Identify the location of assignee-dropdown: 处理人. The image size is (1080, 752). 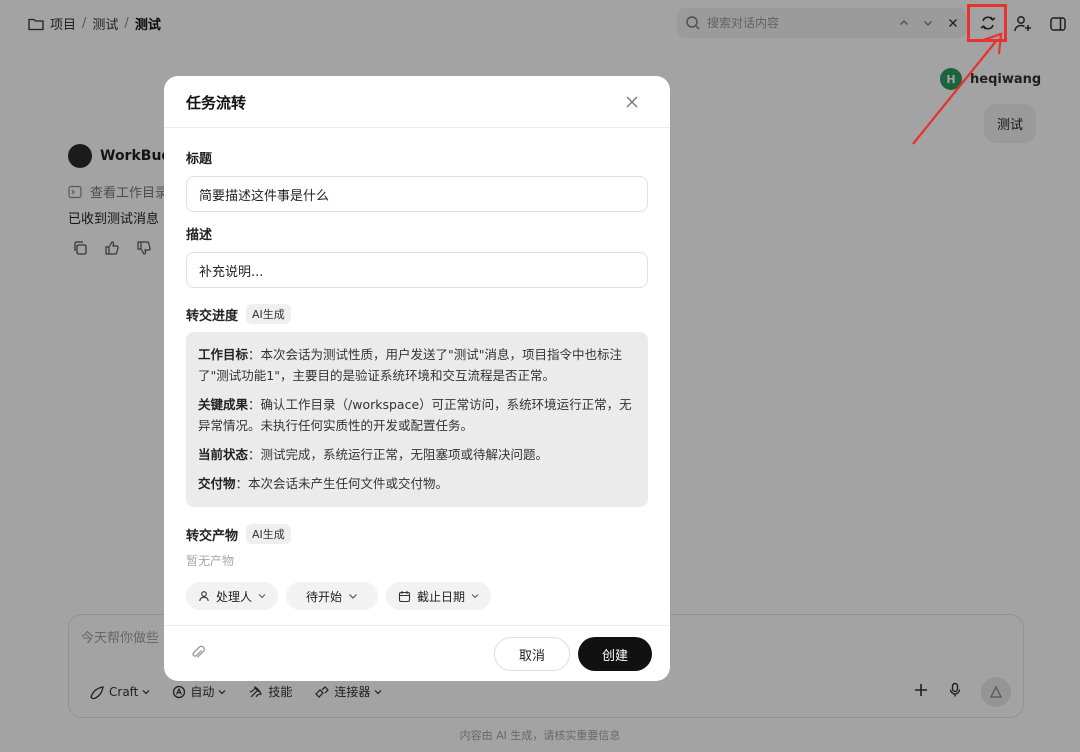
(232, 596).